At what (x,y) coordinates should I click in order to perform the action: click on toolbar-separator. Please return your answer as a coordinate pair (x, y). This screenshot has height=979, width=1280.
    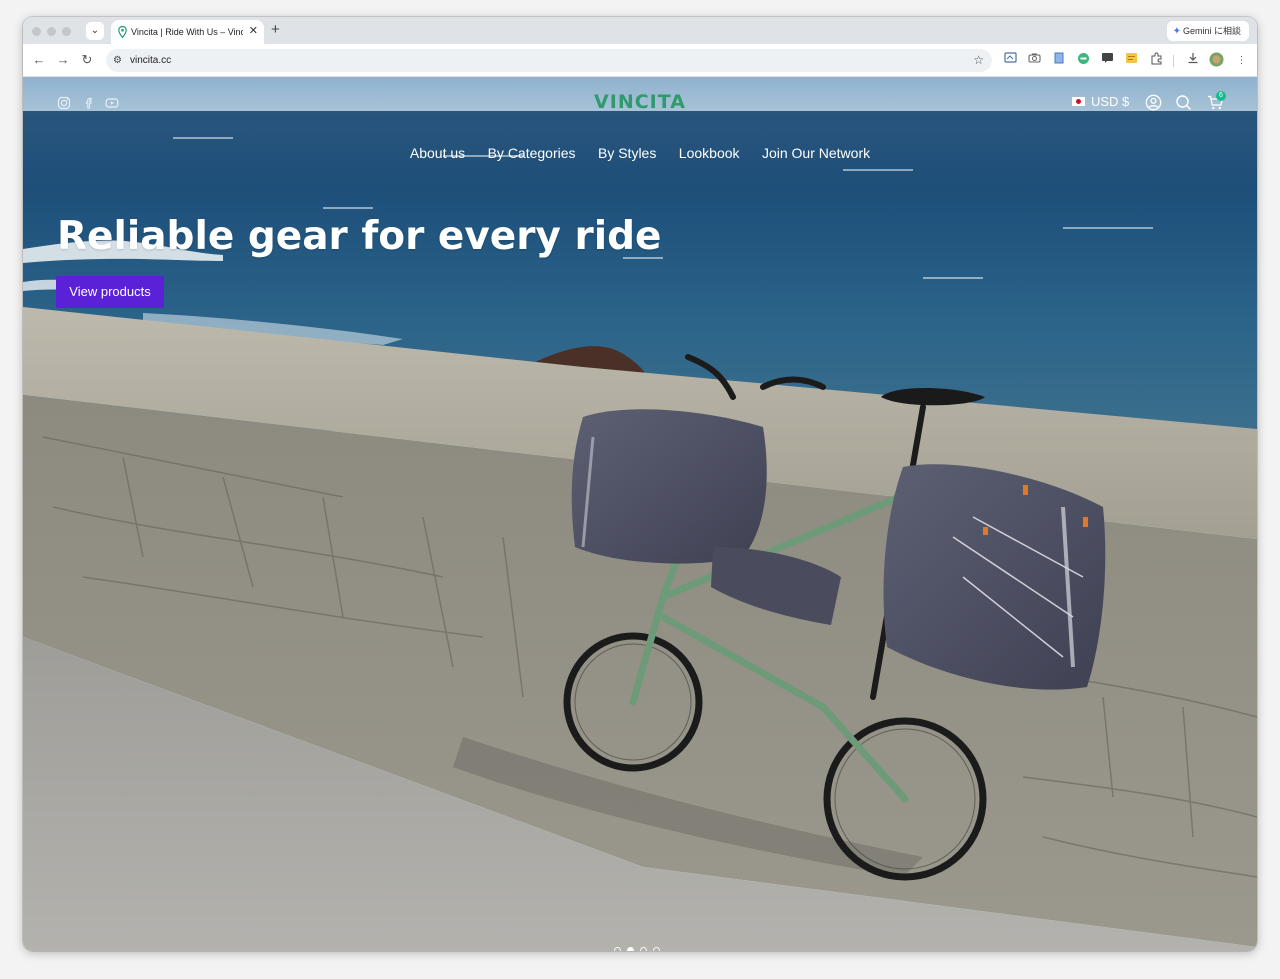
    Looking at the image, I should click on (1173, 61).